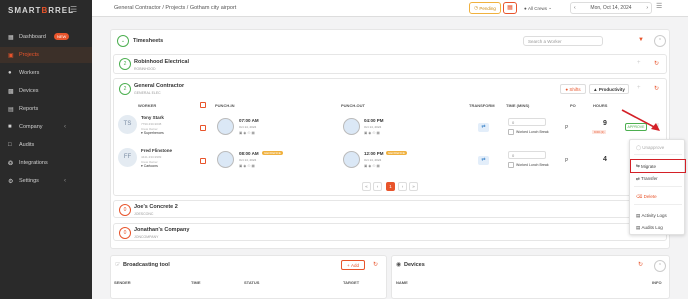 The image size is (688, 299). Describe the element at coordinates (353, 265) in the screenshot. I see `add-broadcast-button: + Add` at that location.